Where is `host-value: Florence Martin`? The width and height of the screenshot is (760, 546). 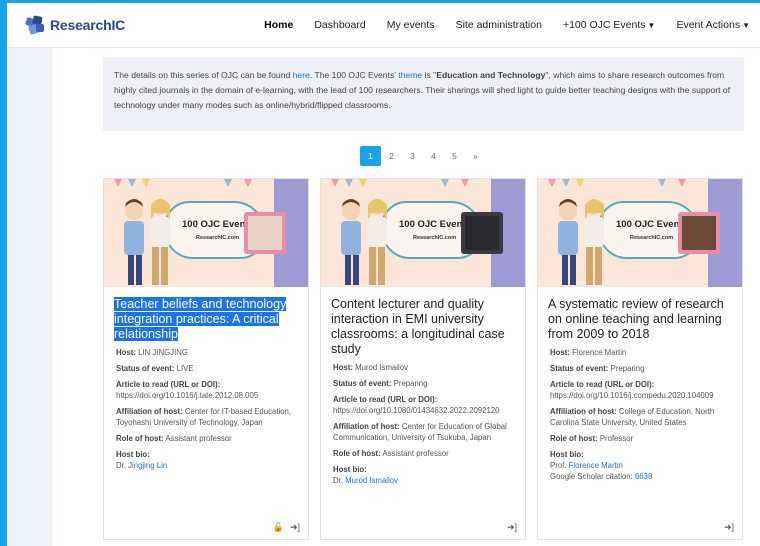
host-value: Florence Martin is located at coordinates (599, 352).